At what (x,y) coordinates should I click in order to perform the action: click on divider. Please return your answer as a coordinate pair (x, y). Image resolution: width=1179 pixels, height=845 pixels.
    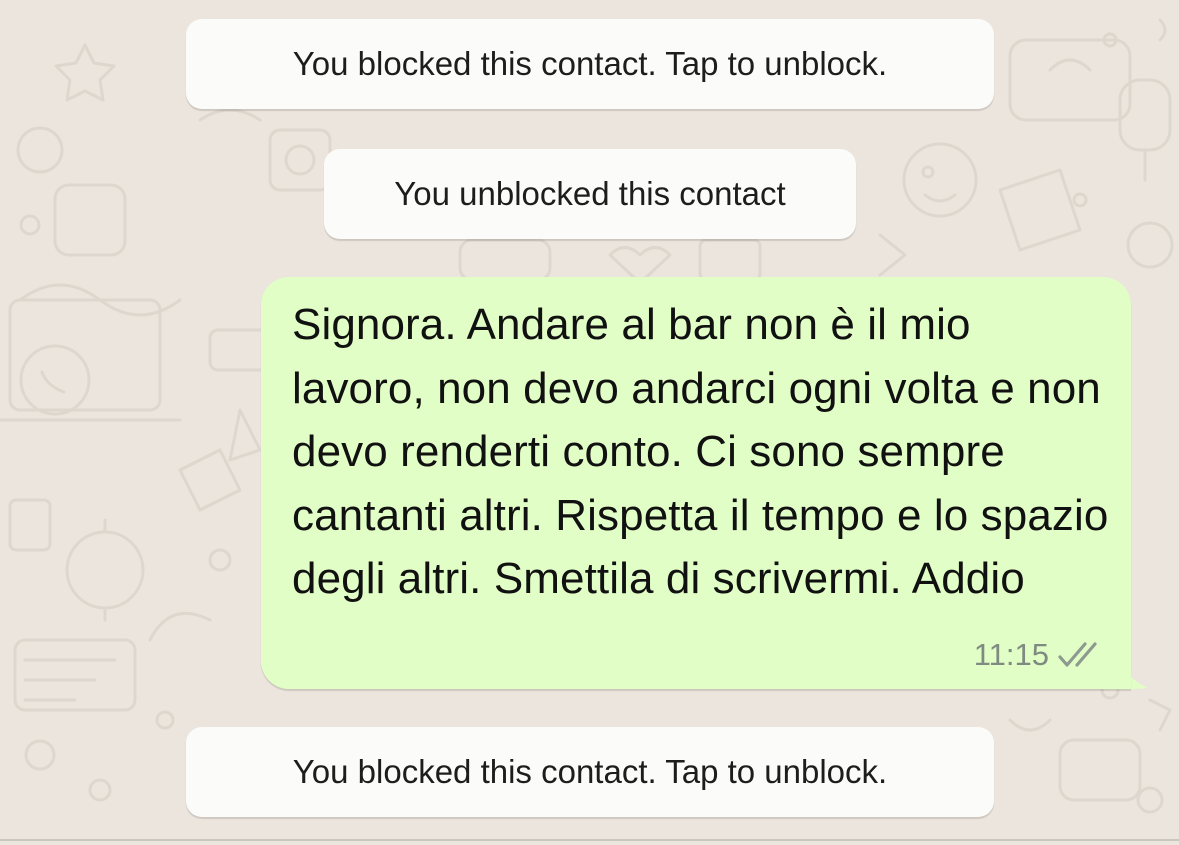
    Looking at the image, I should click on (589, 840).